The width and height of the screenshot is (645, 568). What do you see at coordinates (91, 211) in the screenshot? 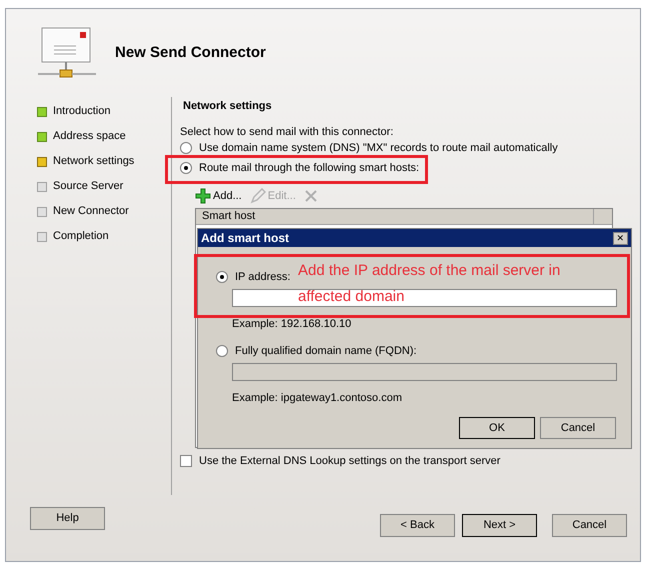
I see `wizard-step: New Connector` at bounding box center [91, 211].